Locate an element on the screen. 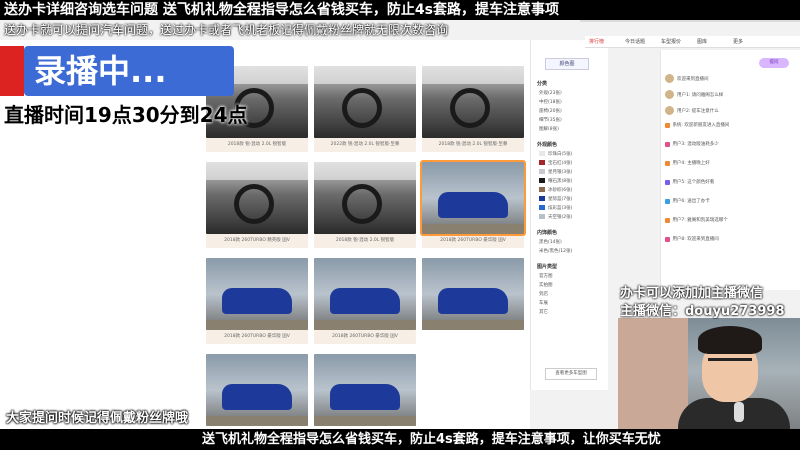 The width and height of the screenshot is (800, 450). filter-option: 细节(35张) is located at coordinates (550, 120).